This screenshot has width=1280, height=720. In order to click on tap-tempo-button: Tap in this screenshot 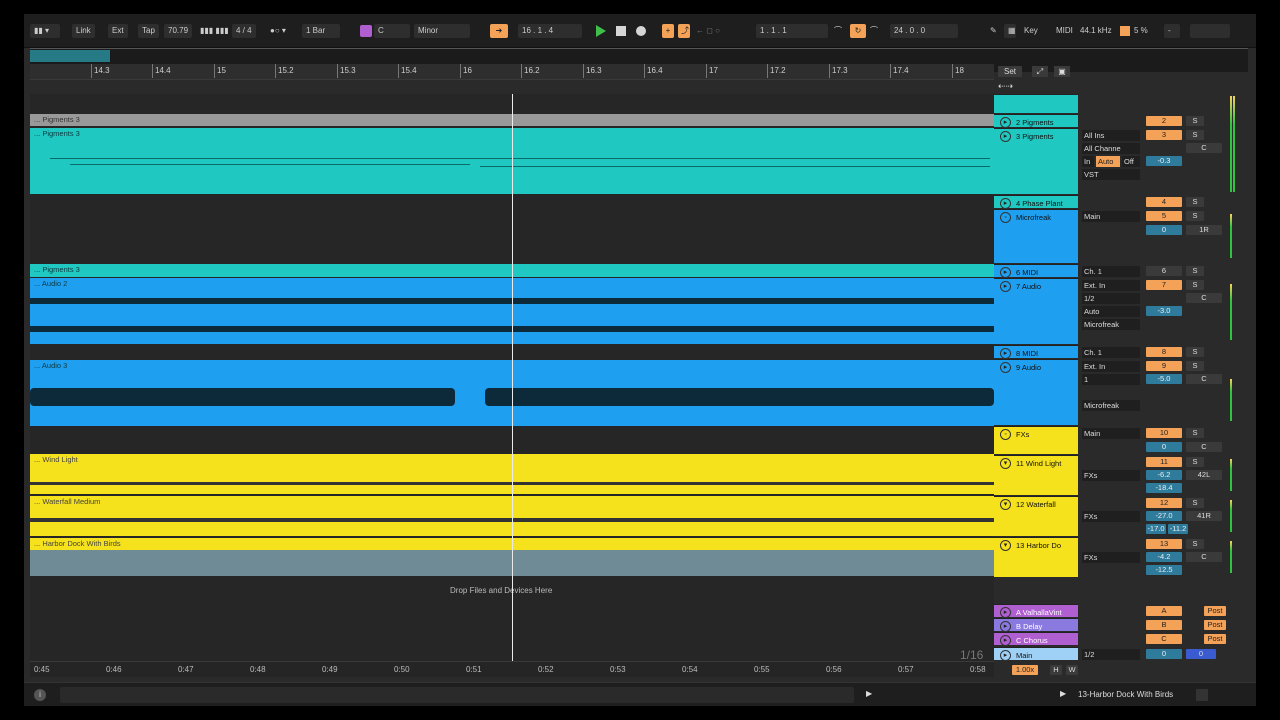, I will do `click(148, 31)`.